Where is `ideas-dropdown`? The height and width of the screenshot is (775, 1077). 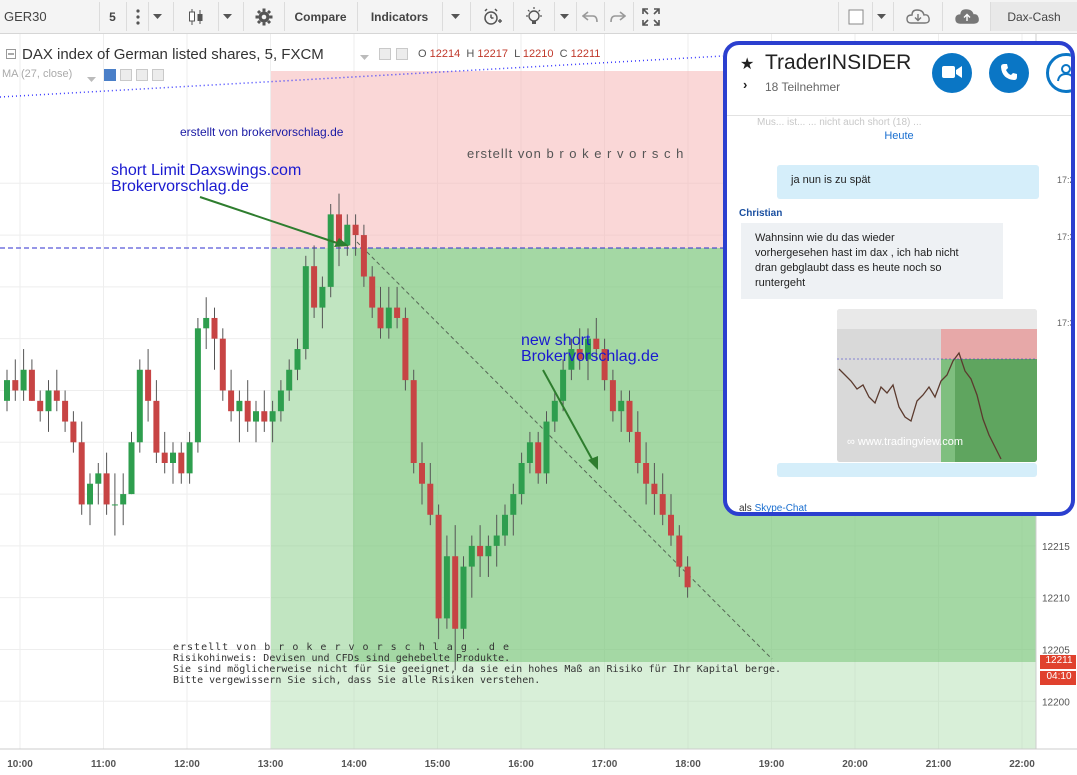 ideas-dropdown is located at coordinates (564, 16).